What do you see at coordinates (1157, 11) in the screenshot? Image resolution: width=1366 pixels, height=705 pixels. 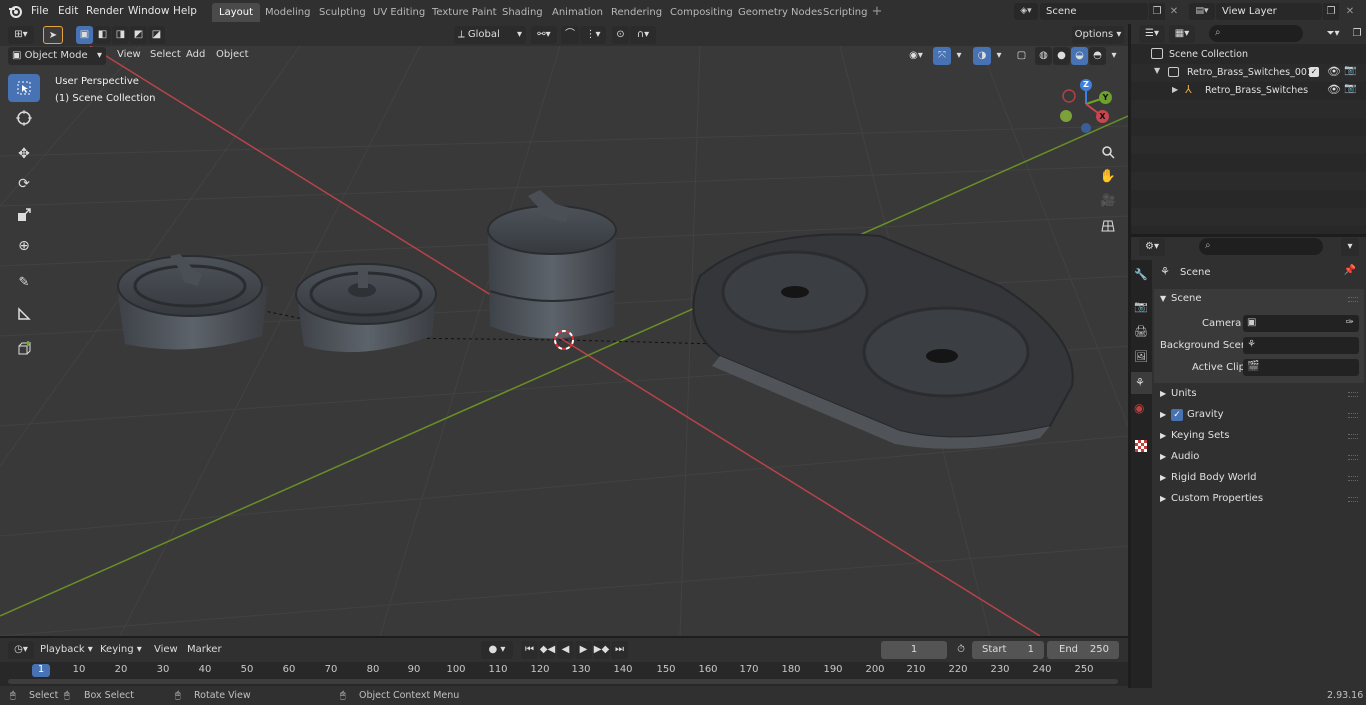 I see `new-scene-icon: ❐` at bounding box center [1157, 11].